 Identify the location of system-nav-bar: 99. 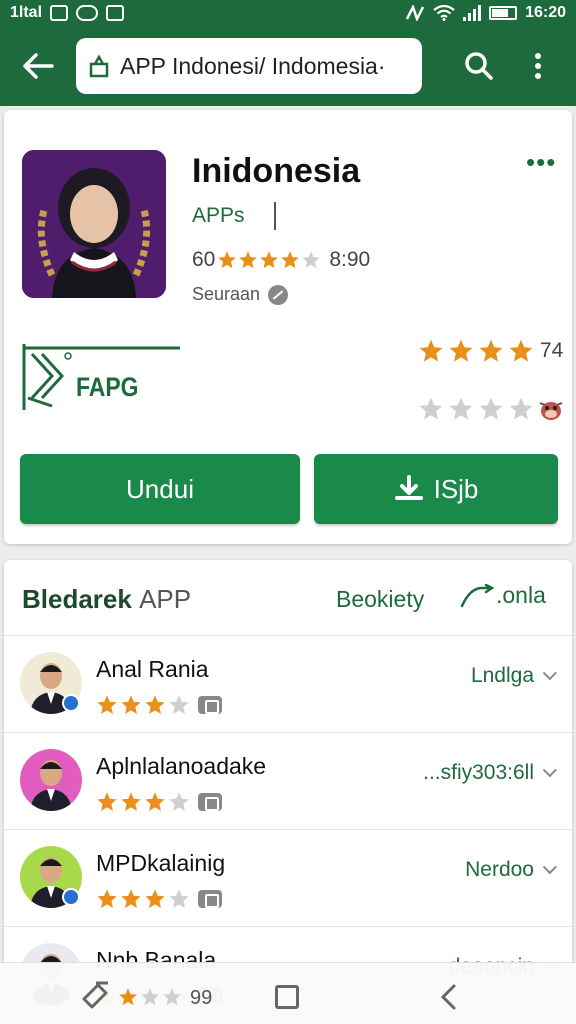
(288, 993).